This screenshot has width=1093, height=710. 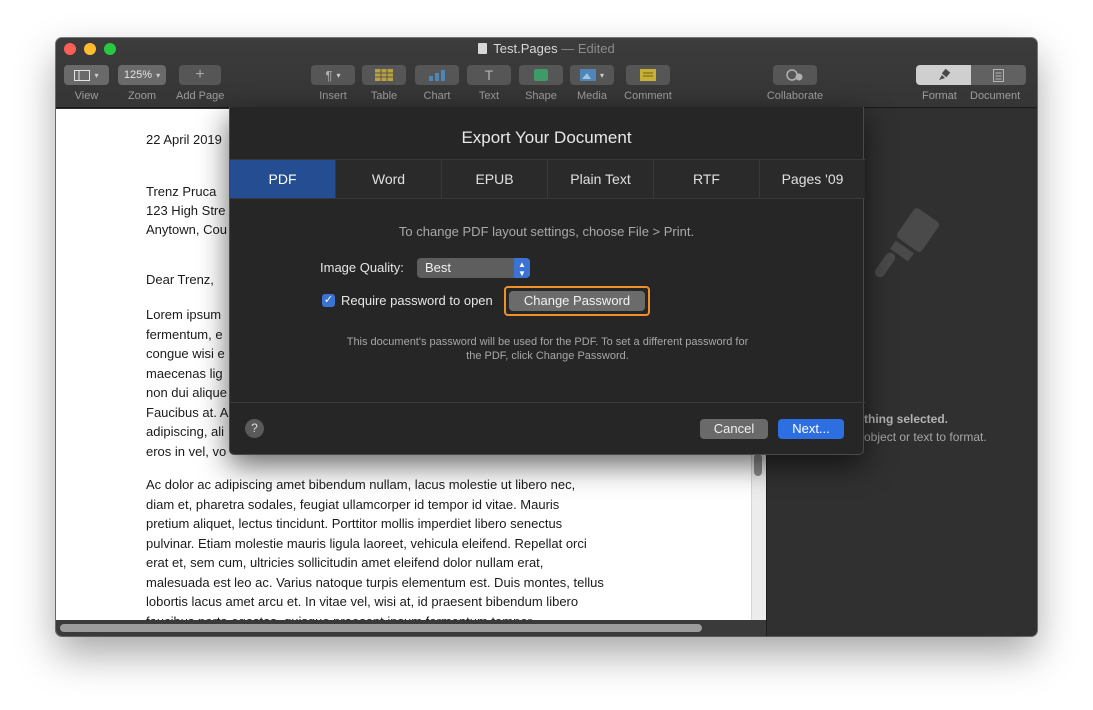 I want to click on add-page-button: +, so click(x=200, y=75).